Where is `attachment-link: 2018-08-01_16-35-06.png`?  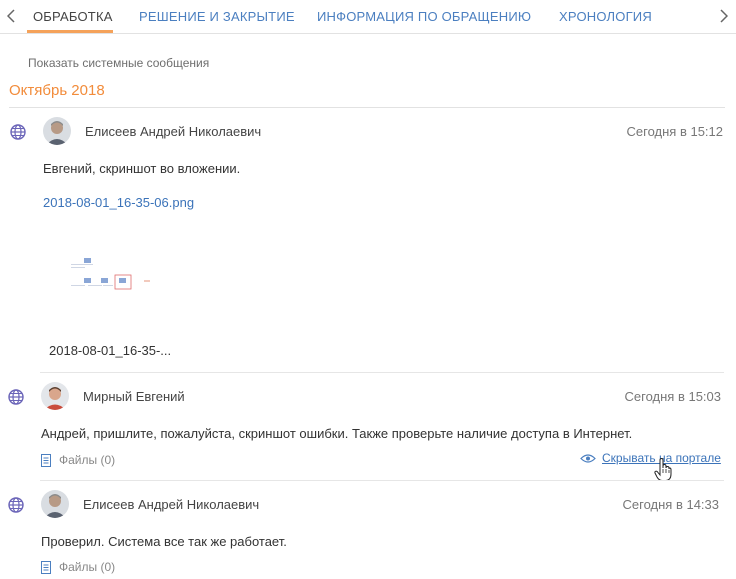
attachment-link: 2018-08-01_16-35-06.png is located at coordinates (118, 202).